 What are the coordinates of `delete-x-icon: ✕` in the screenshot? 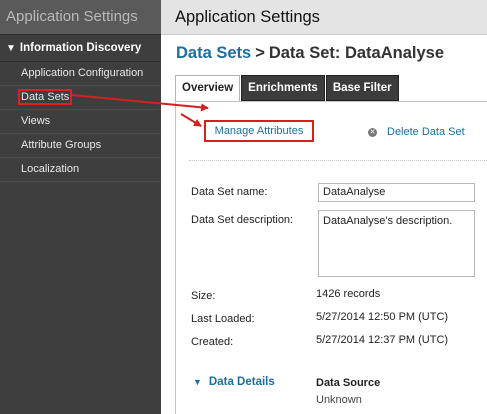 It's located at (372, 132).